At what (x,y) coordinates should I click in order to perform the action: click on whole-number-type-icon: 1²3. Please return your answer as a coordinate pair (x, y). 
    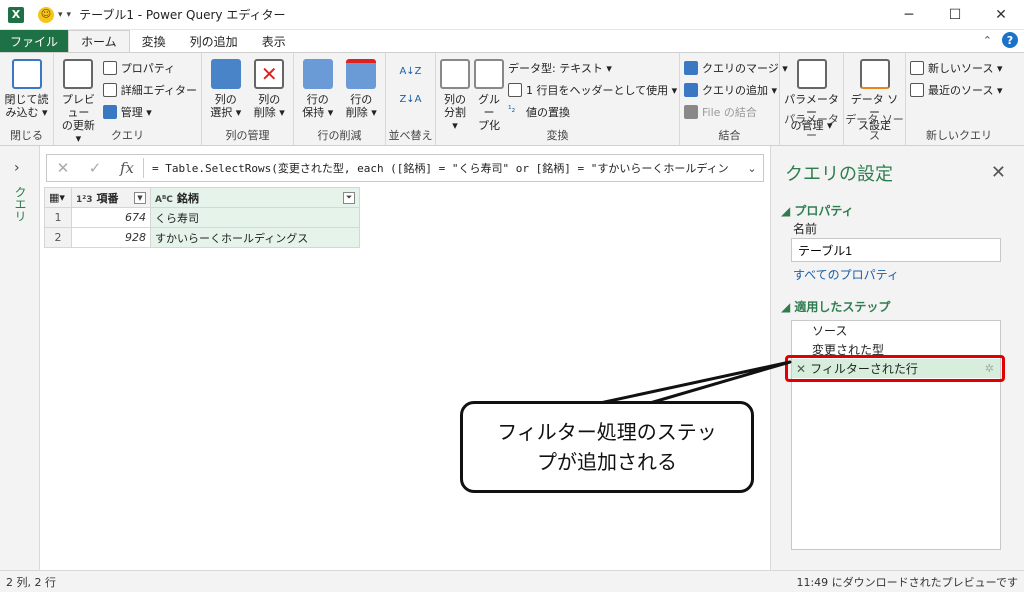
    Looking at the image, I should click on (84, 200).